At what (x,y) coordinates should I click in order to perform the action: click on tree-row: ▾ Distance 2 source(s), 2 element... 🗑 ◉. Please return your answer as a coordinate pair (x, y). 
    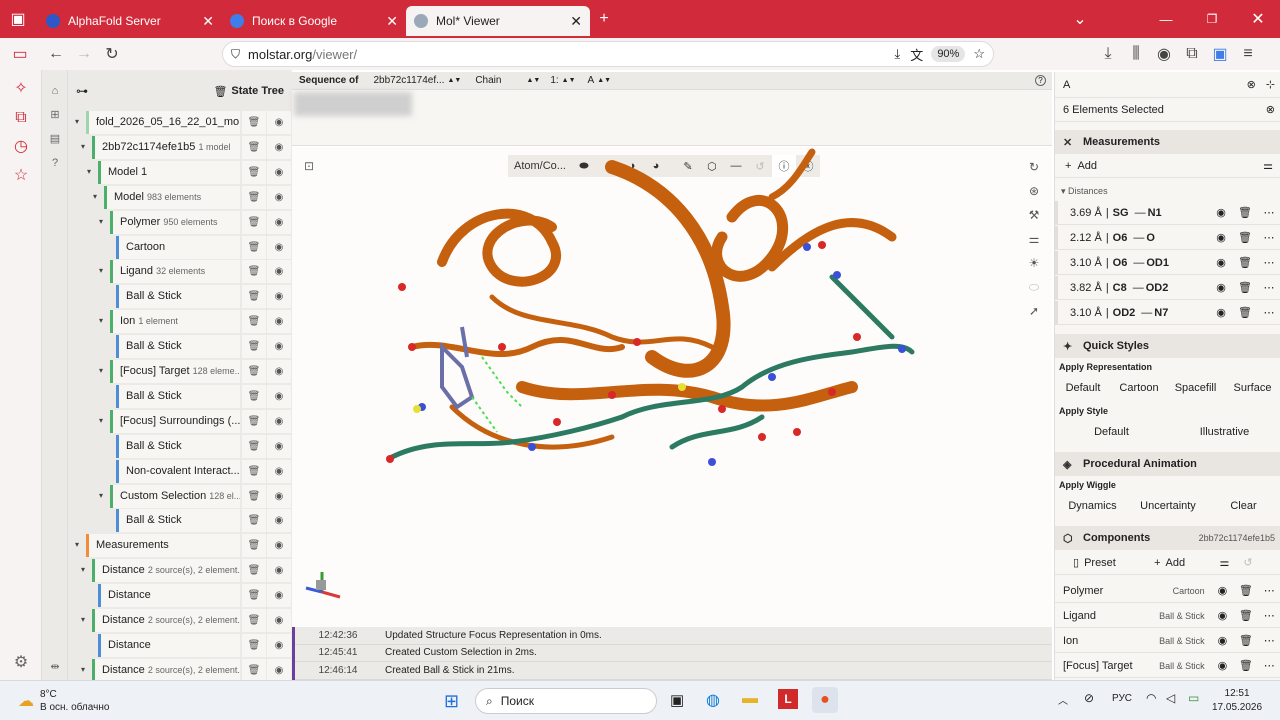
    Looking at the image, I should click on (180, 570).